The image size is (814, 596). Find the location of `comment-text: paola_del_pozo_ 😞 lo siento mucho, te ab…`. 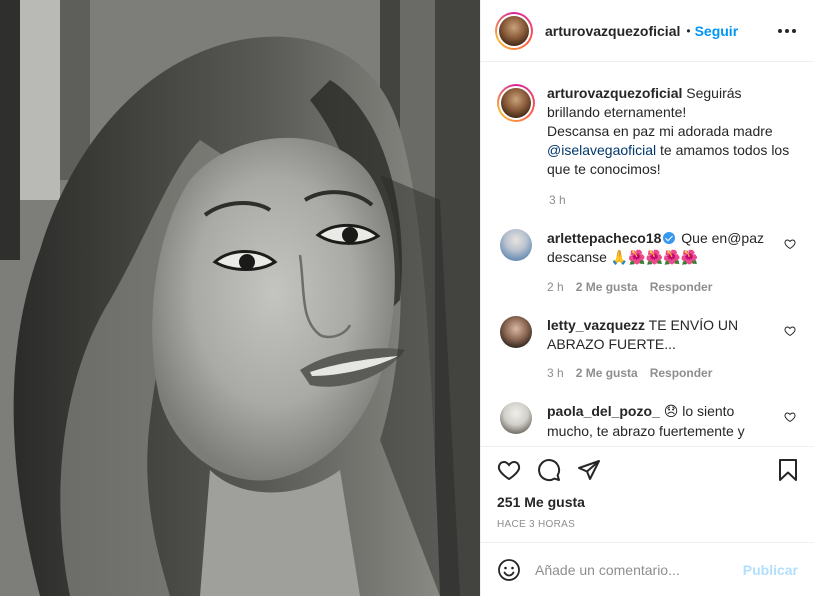

comment-text: paola_del_pozo_ 😞 lo siento mucho, te ab… is located at coordinates (657, 421).